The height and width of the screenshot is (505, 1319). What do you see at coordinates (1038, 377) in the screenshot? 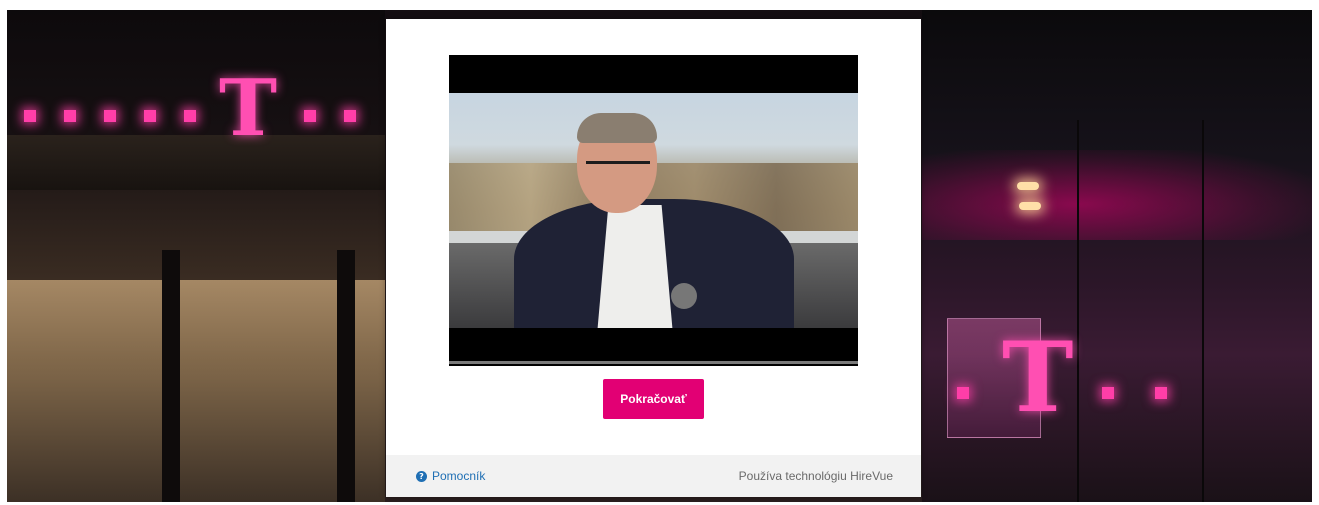
I see `brand-logo-right: T` at bounding box center [1038, 377].